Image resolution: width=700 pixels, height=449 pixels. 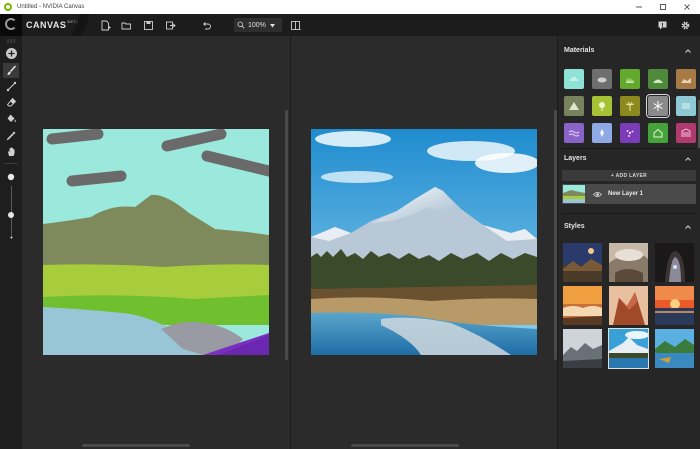 I want to click on brush-tool, so click(x=11, y=70).